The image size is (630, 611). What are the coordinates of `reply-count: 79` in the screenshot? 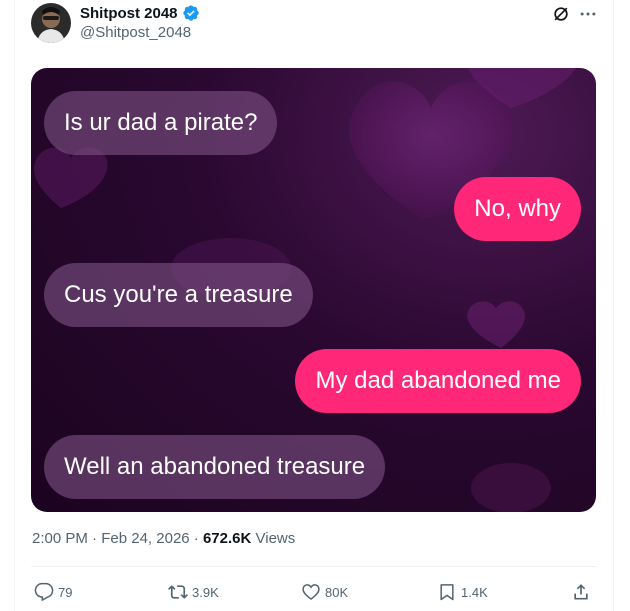 It's located at (65, 592).